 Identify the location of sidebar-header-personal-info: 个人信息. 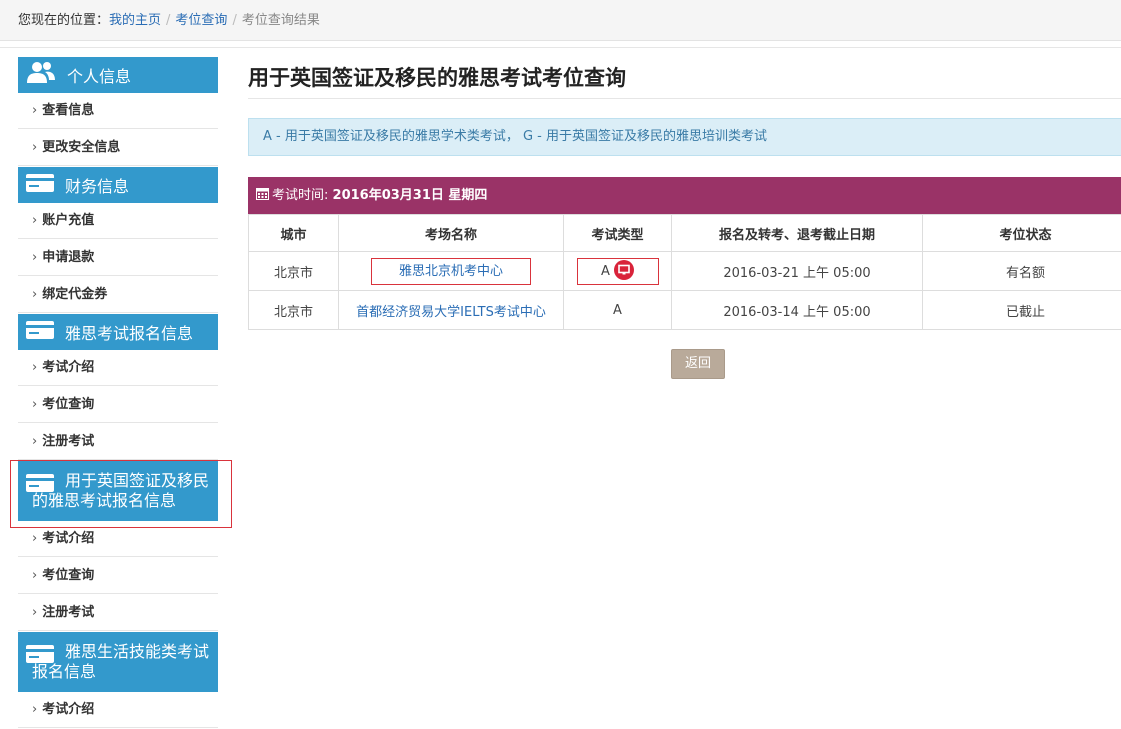
(118, 75).